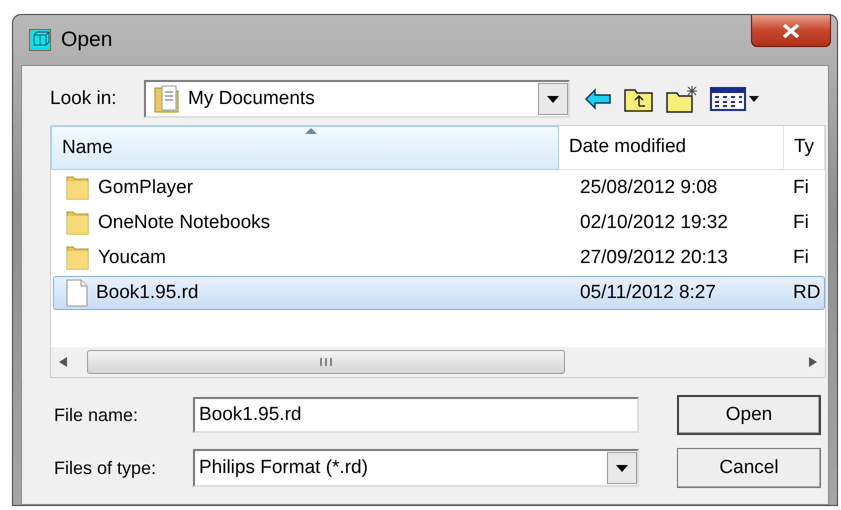 The width and height of the screenshot is (841, 510). I want to click on horizontal-scrollbar, so click(438, 362).